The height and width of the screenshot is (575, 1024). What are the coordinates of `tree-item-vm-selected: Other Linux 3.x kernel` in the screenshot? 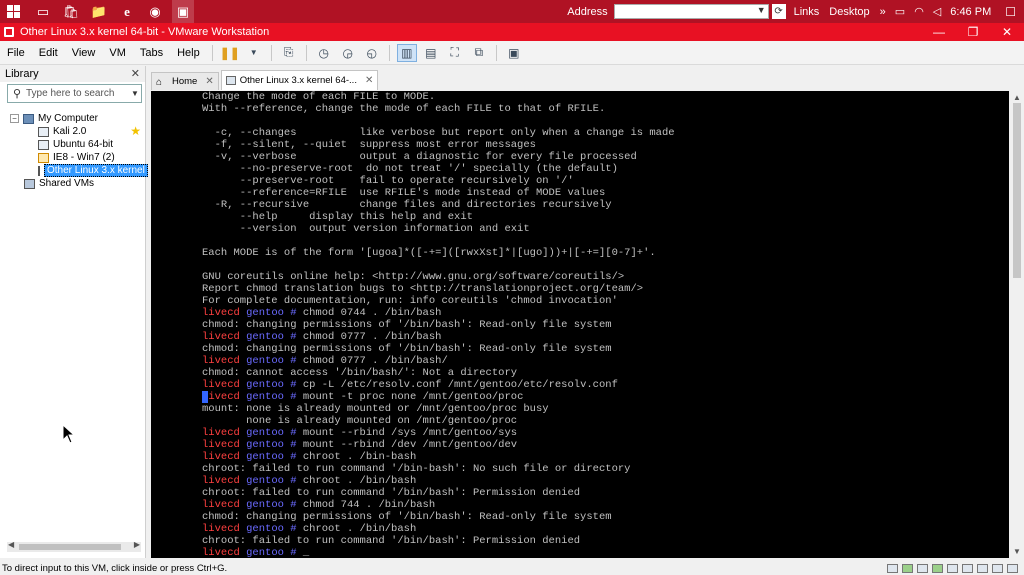 It's located at (79, 170).